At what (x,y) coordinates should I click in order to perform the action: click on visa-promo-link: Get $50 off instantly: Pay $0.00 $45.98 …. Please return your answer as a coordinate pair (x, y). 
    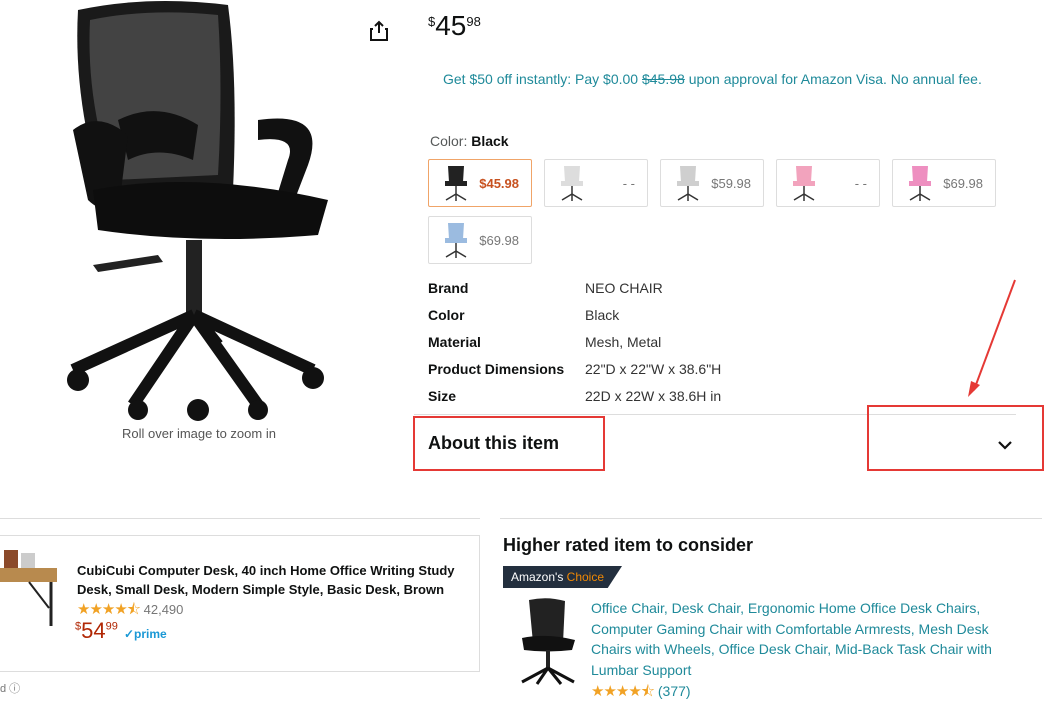
    Looking at the image, I should click on (723, 79).